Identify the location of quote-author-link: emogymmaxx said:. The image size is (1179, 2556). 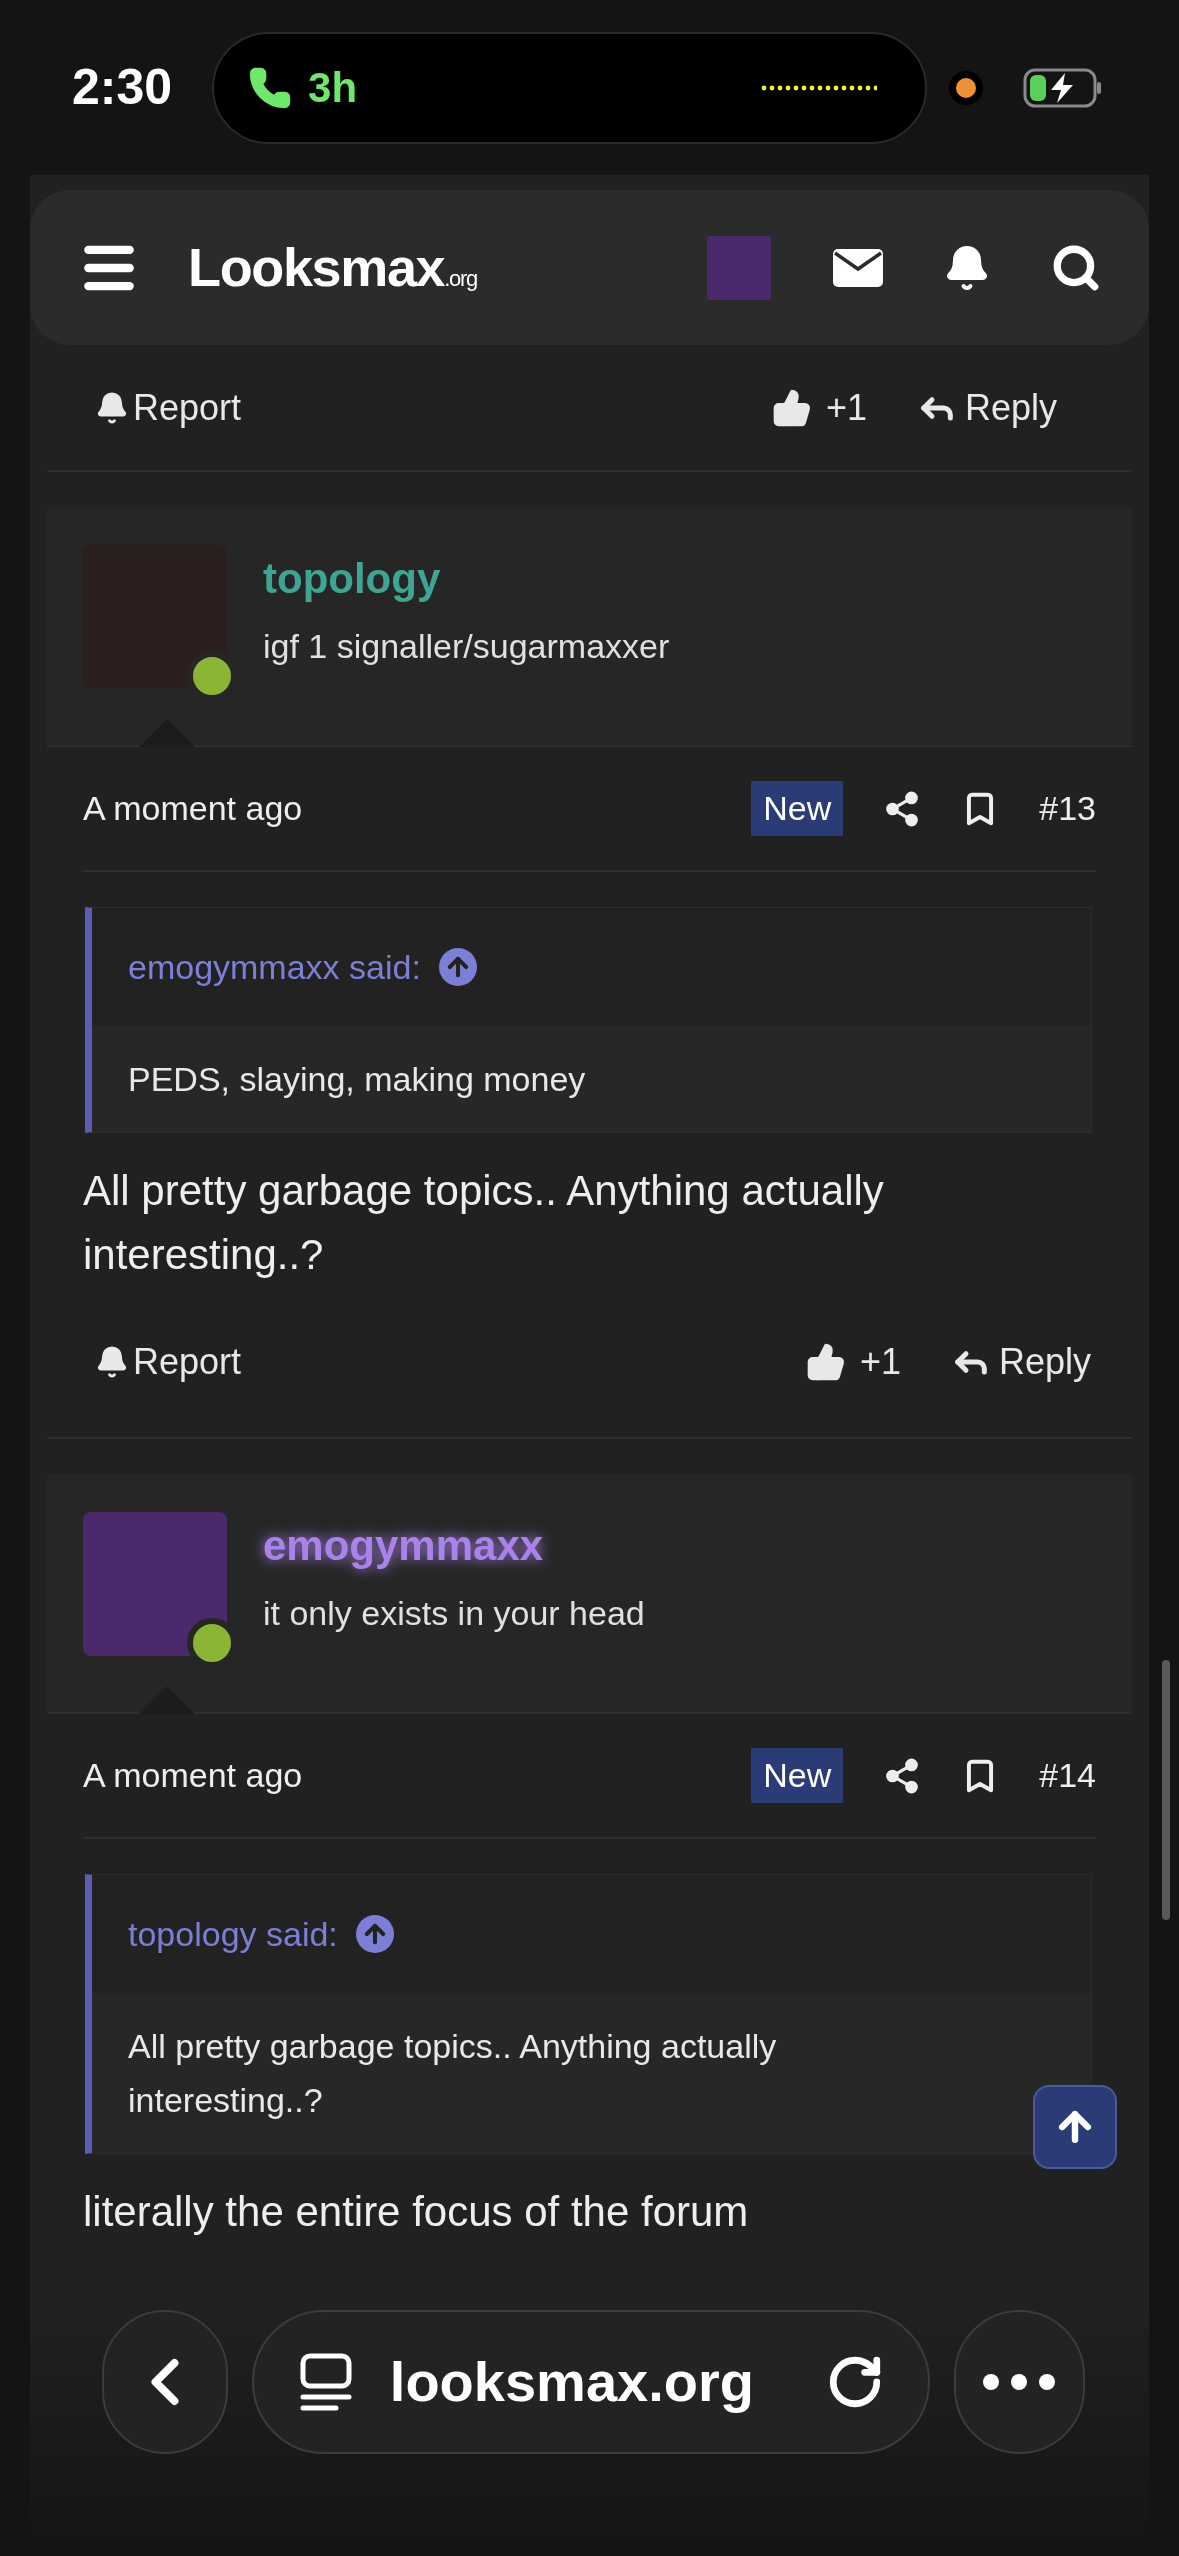
(274, 967).